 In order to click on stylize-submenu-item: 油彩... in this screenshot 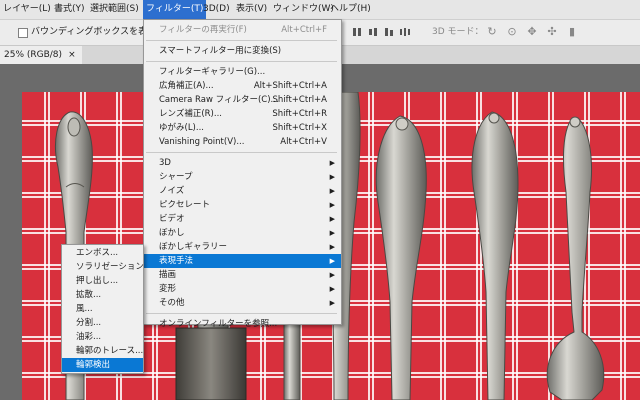, I will do `click(102, 337)`.